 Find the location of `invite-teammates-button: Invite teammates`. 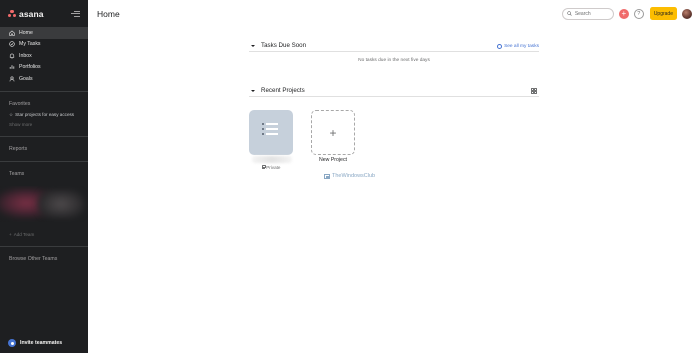

invite-teammates-button: Invite teammates is located at coordinates (44, 343).